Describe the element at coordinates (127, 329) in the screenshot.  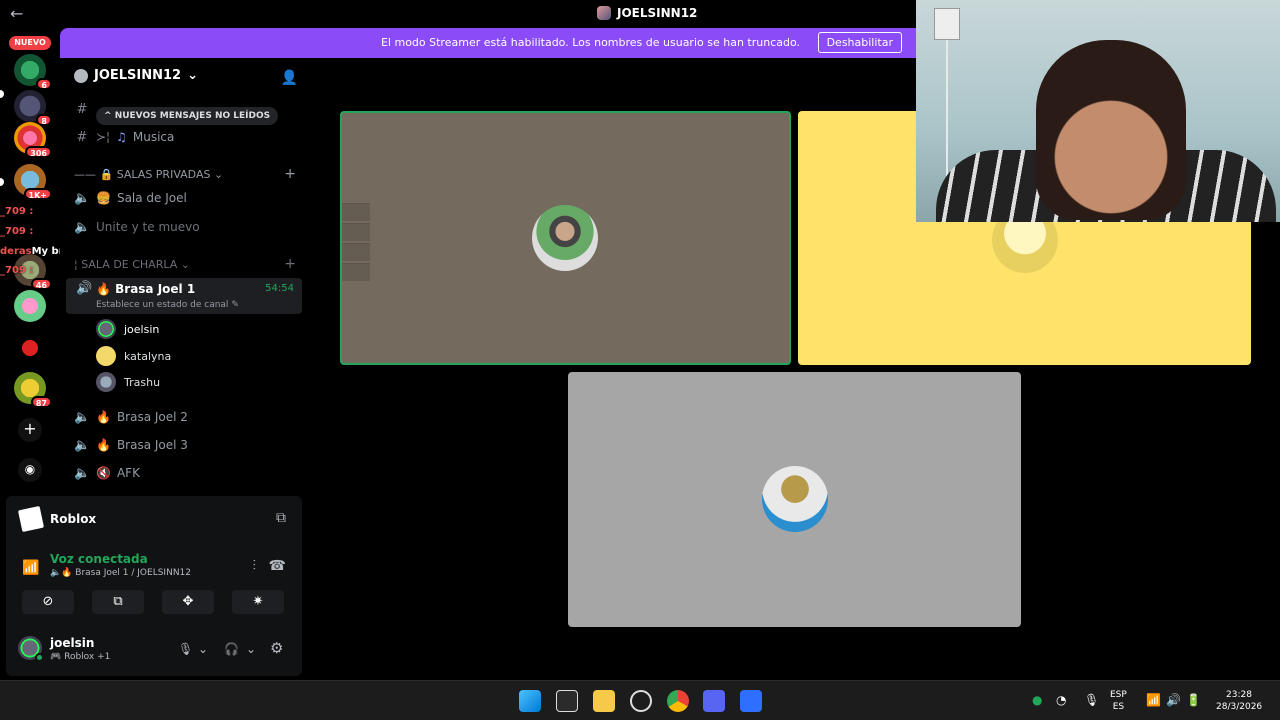
I see `voice-user: joelsin` at that location.